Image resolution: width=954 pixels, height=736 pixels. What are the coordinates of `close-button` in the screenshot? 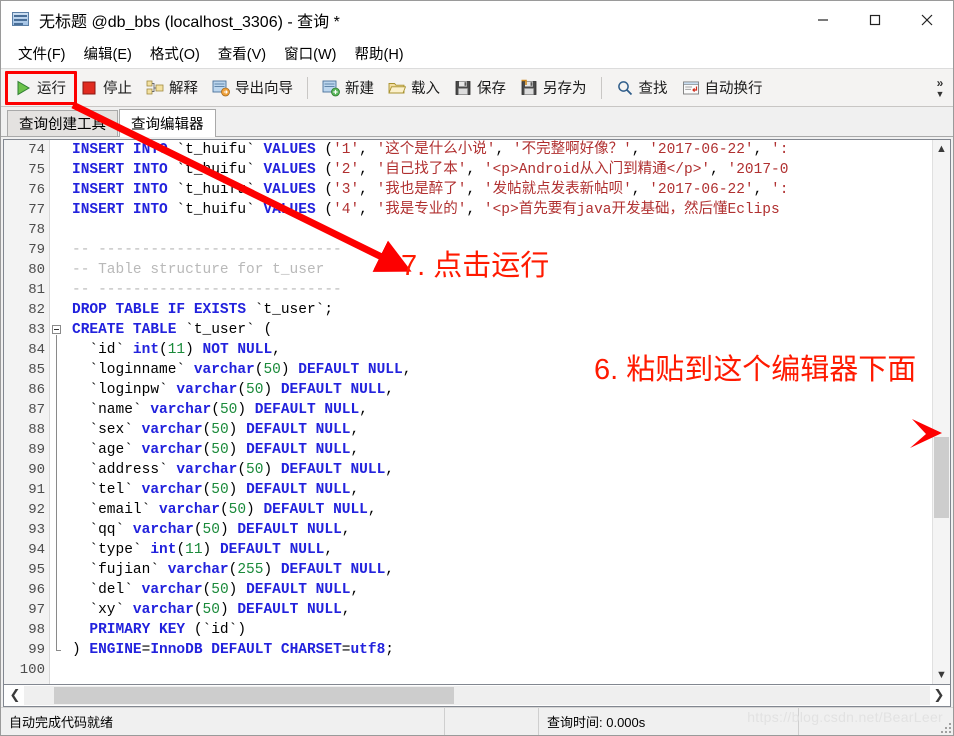 It's located at (927, 20).